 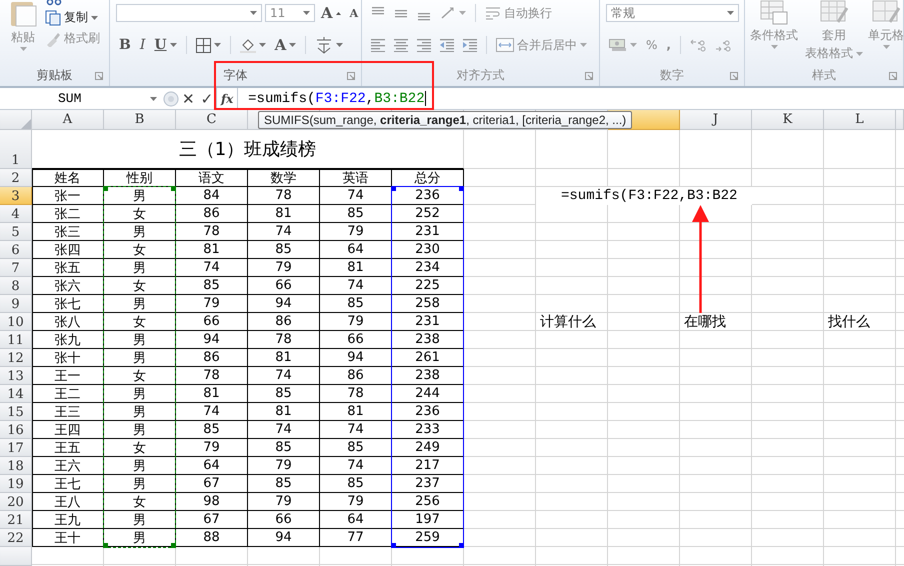 I want to click on row-header: 2, so click(x=16, y=178).